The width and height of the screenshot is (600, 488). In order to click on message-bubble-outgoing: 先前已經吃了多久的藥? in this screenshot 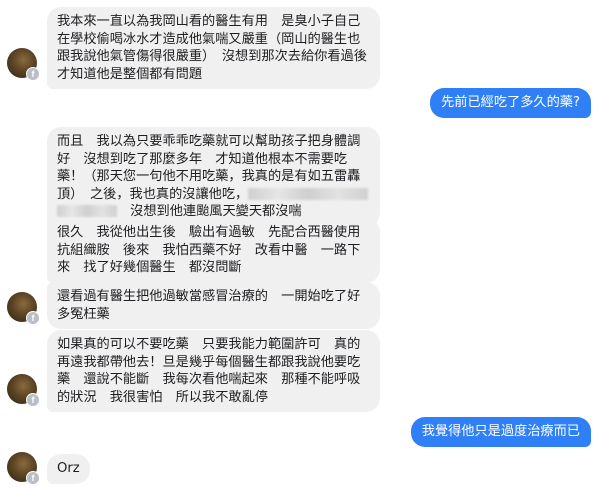, I will do `click(510, 103)`.